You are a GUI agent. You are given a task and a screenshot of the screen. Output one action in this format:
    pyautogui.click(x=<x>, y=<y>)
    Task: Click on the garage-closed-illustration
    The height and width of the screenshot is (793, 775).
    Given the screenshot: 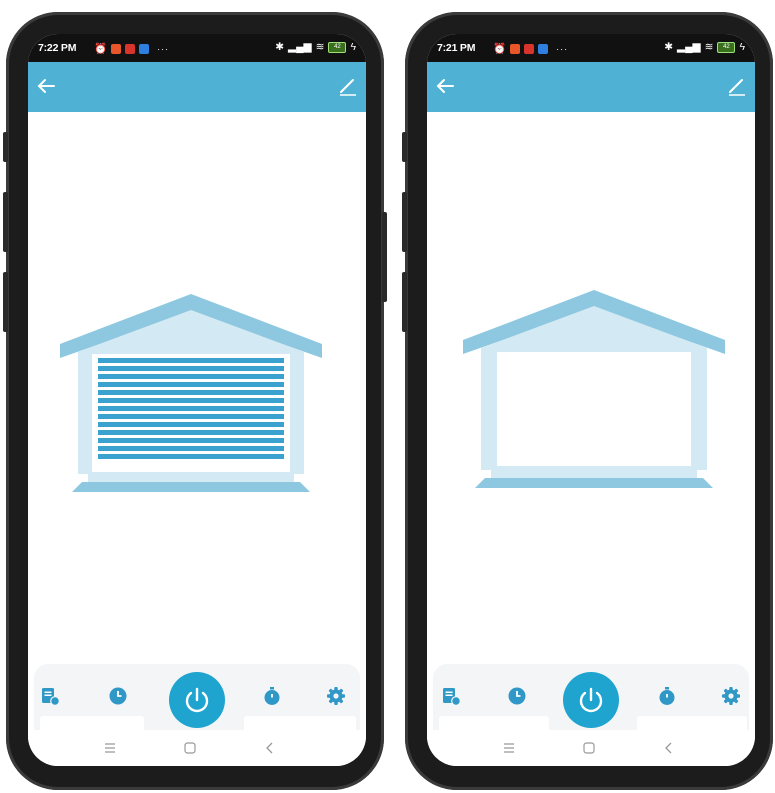 What is the action you would take?
    pyautogui.click(x=191, y=393)
    